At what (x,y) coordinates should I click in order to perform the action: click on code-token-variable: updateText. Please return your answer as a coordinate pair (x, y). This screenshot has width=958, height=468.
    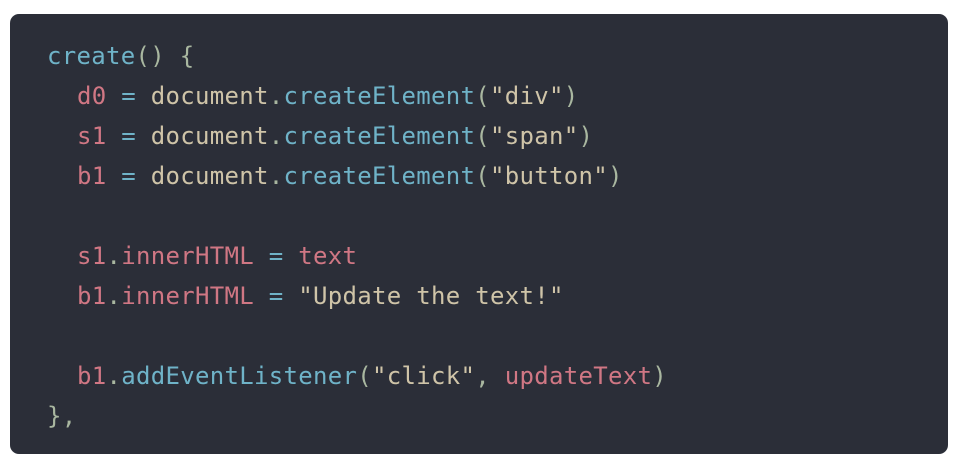
    Looking at the image, I should click on (578, 376).